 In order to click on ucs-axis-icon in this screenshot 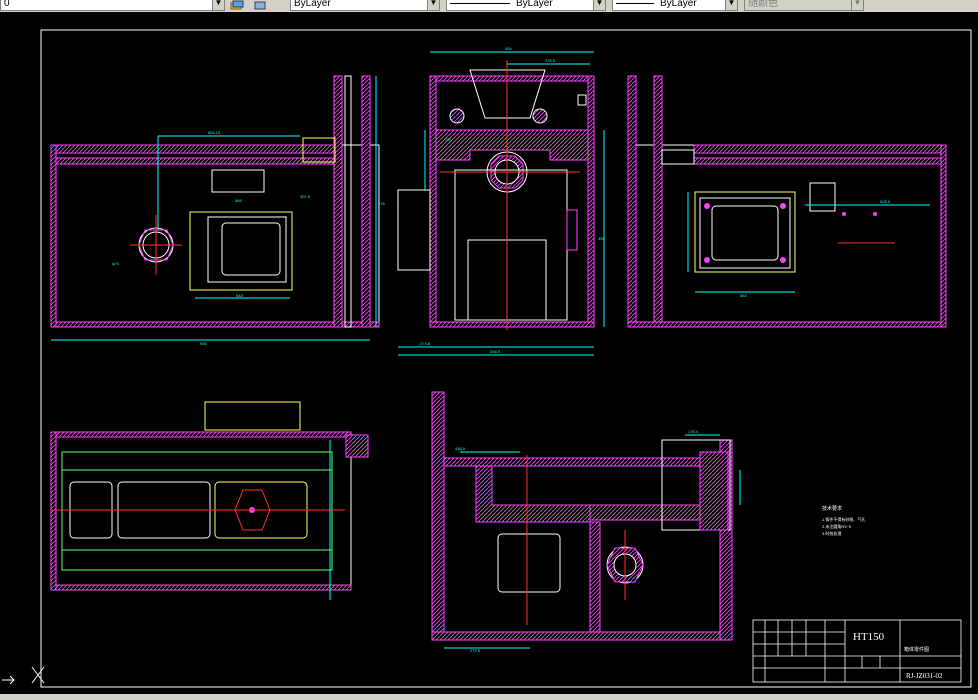, I will do `click(23, 675)`.